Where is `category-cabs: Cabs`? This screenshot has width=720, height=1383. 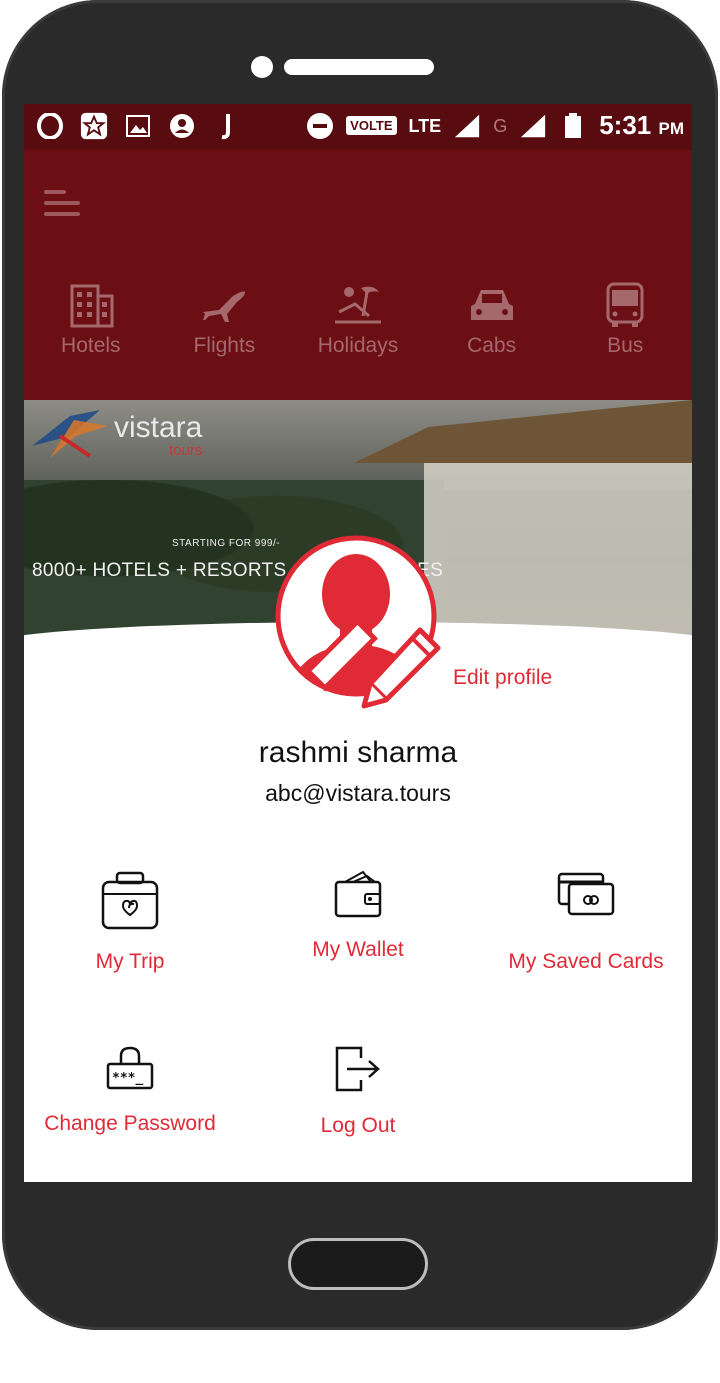 category-cabs: Cabs is located at coordinates (492, 320).